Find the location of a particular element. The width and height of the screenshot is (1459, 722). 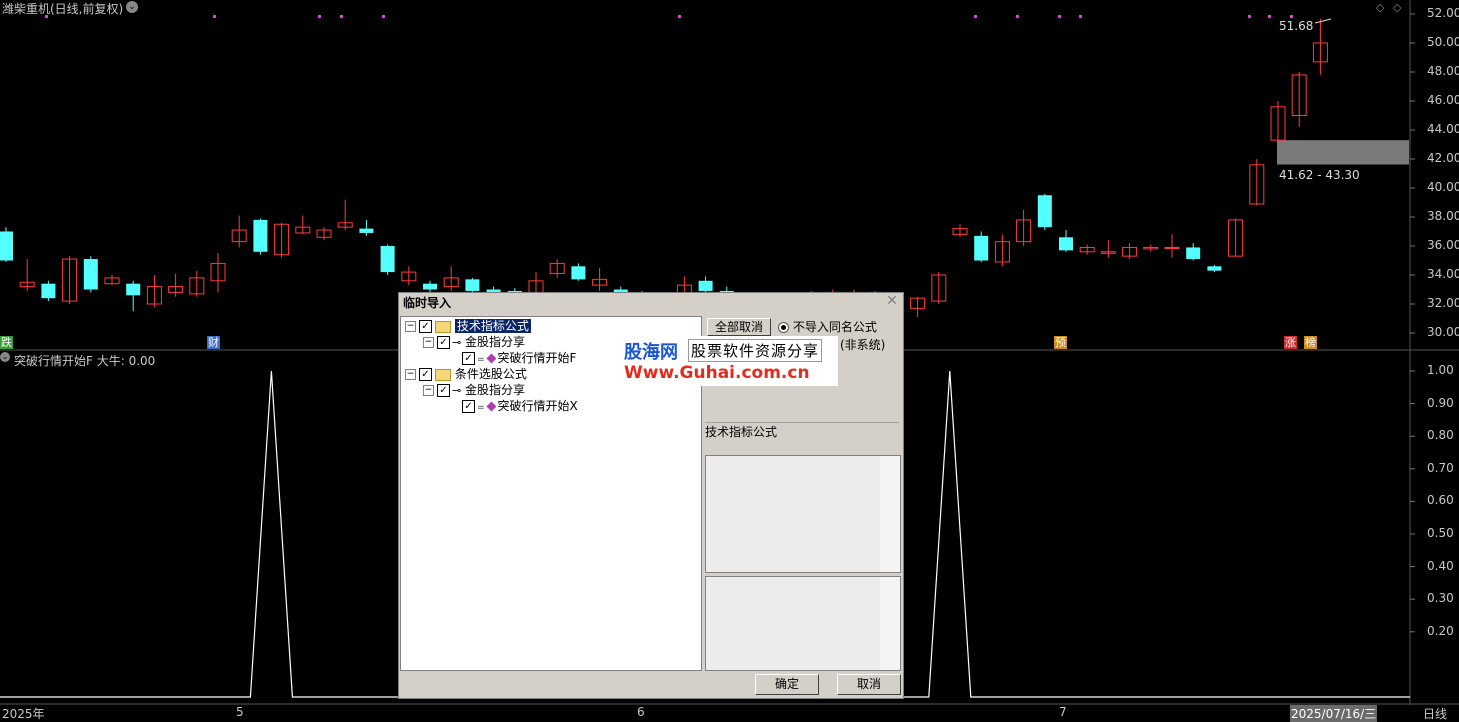

indicator-tick-label: 0.70 is located at coordinates (1440, 467).